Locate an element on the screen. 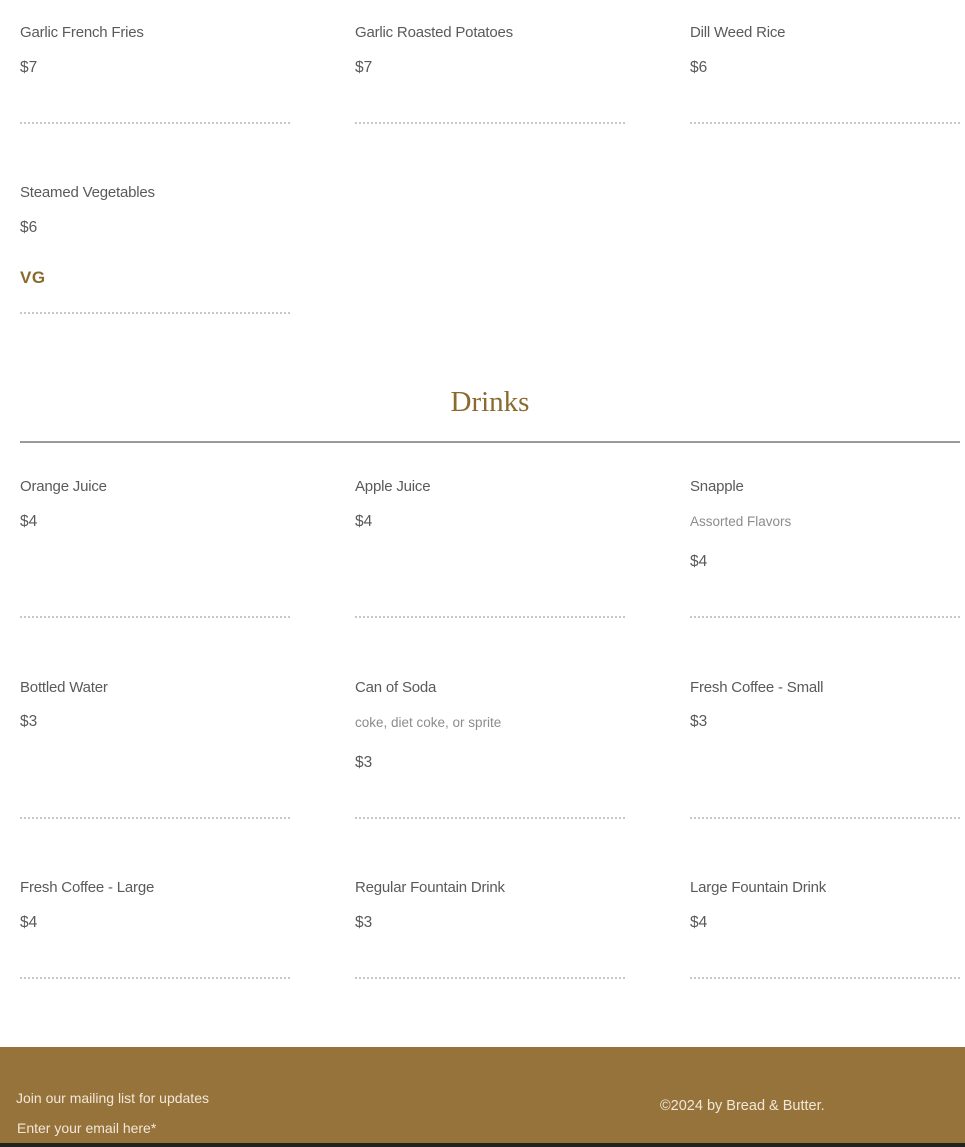  item-name: Garlic Roasted Potatoes is located at coordinates (434, 32).